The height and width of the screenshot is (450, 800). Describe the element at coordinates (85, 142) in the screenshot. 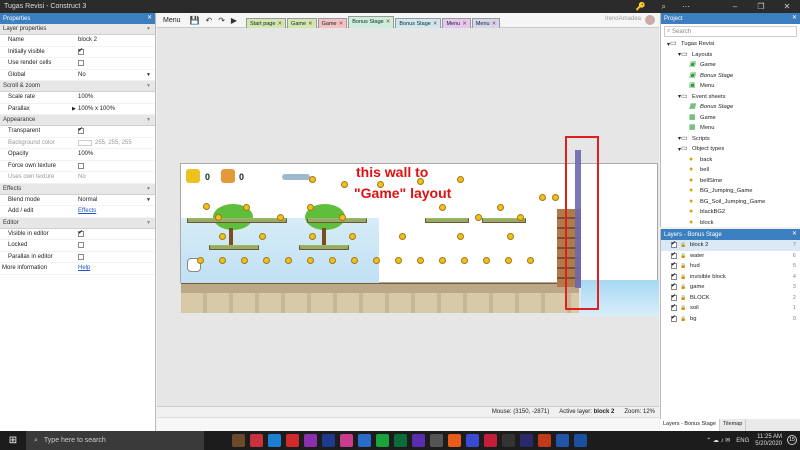

I see `color-swatch` at that location.